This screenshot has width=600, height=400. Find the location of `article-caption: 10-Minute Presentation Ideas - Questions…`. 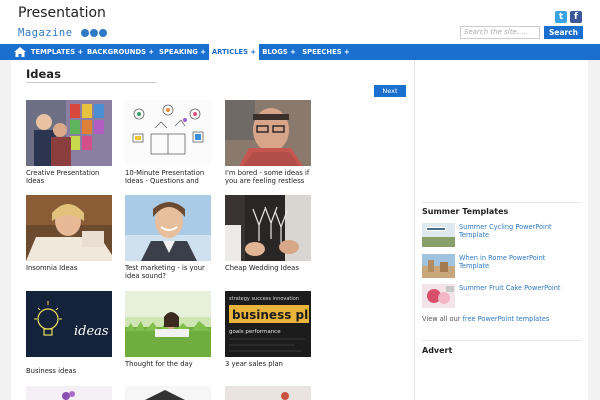

article-caption: 10-Minute Presentation Ideas - Questions… is located at coordinates (170, 177).